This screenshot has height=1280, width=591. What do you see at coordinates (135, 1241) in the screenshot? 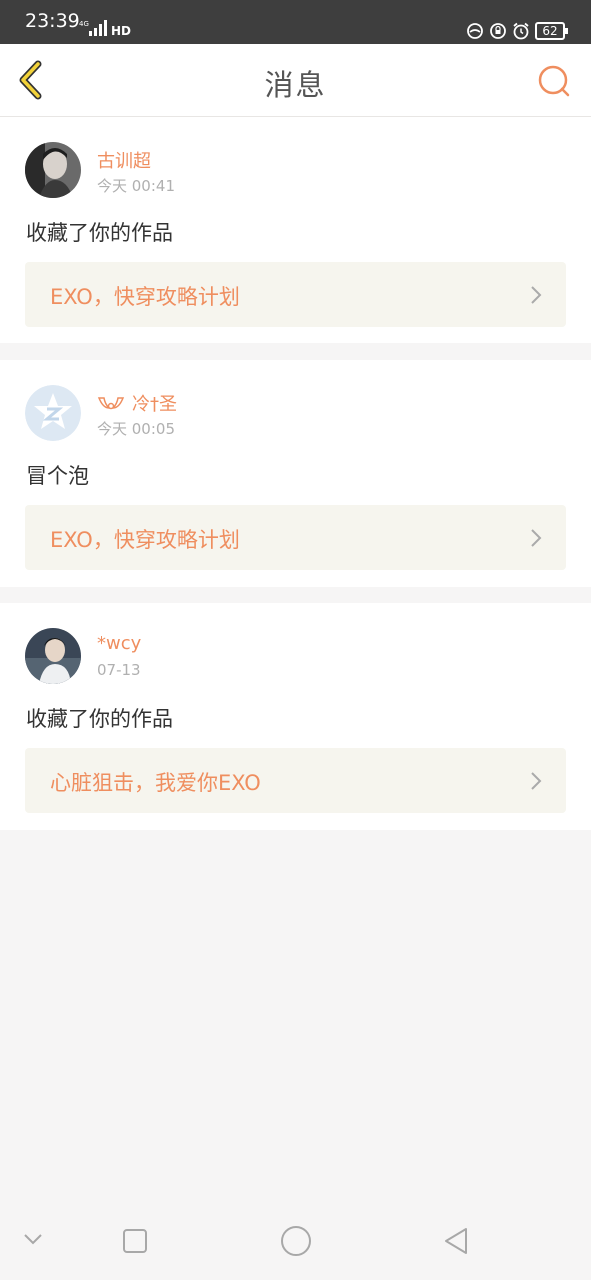
I see `nav-recents-icon` at bounding box center [135, 1241].